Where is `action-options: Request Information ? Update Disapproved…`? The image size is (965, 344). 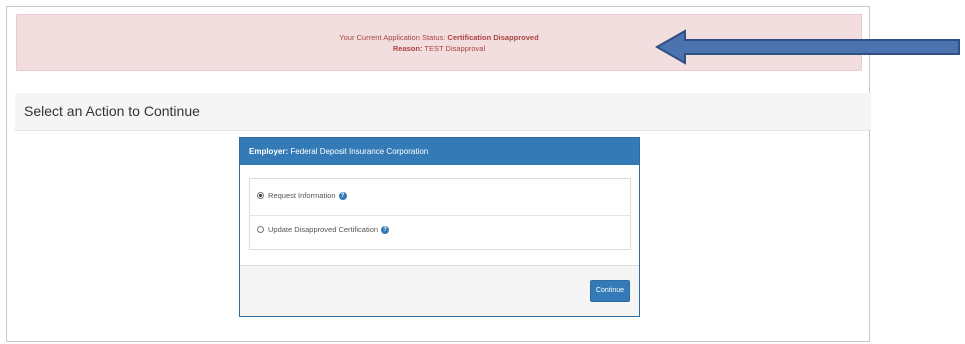 action-options: Request Information ? Update Disapproved… is located at coordinates (440, 214).